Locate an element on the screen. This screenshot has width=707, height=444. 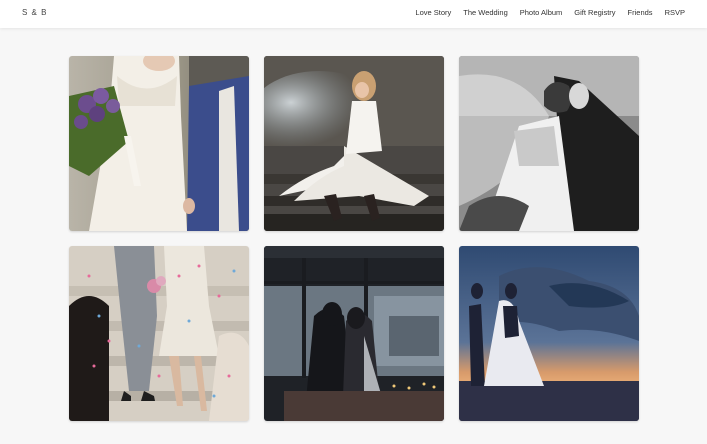
couple-kiss-bw-photo is located at coordinates (549, 143).